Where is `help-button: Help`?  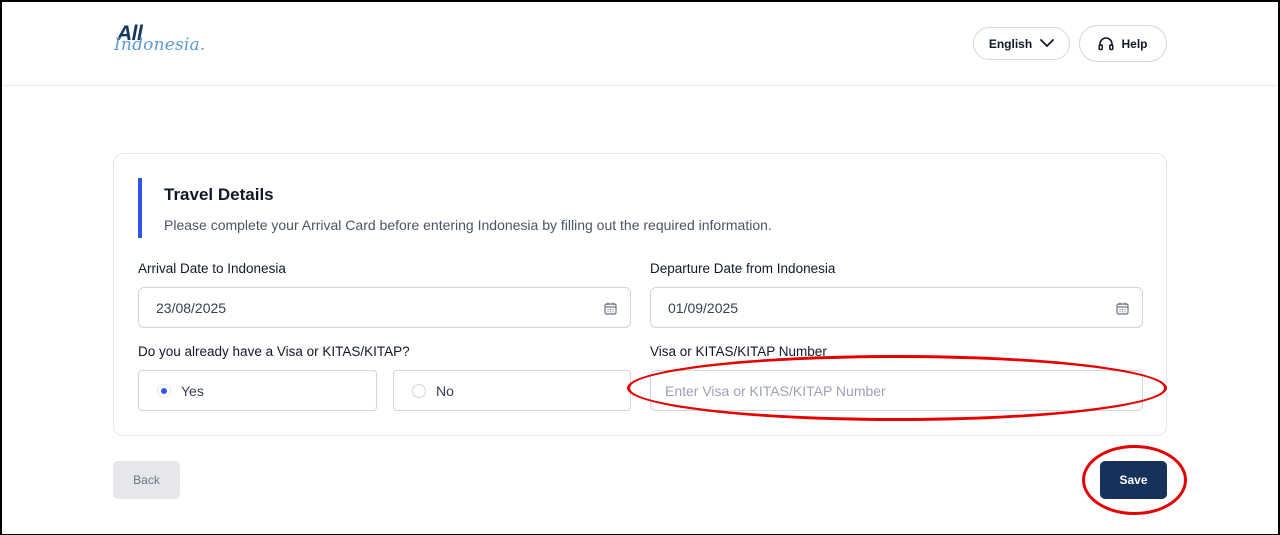
help-button: Help is located at coordinates (1123, 43).